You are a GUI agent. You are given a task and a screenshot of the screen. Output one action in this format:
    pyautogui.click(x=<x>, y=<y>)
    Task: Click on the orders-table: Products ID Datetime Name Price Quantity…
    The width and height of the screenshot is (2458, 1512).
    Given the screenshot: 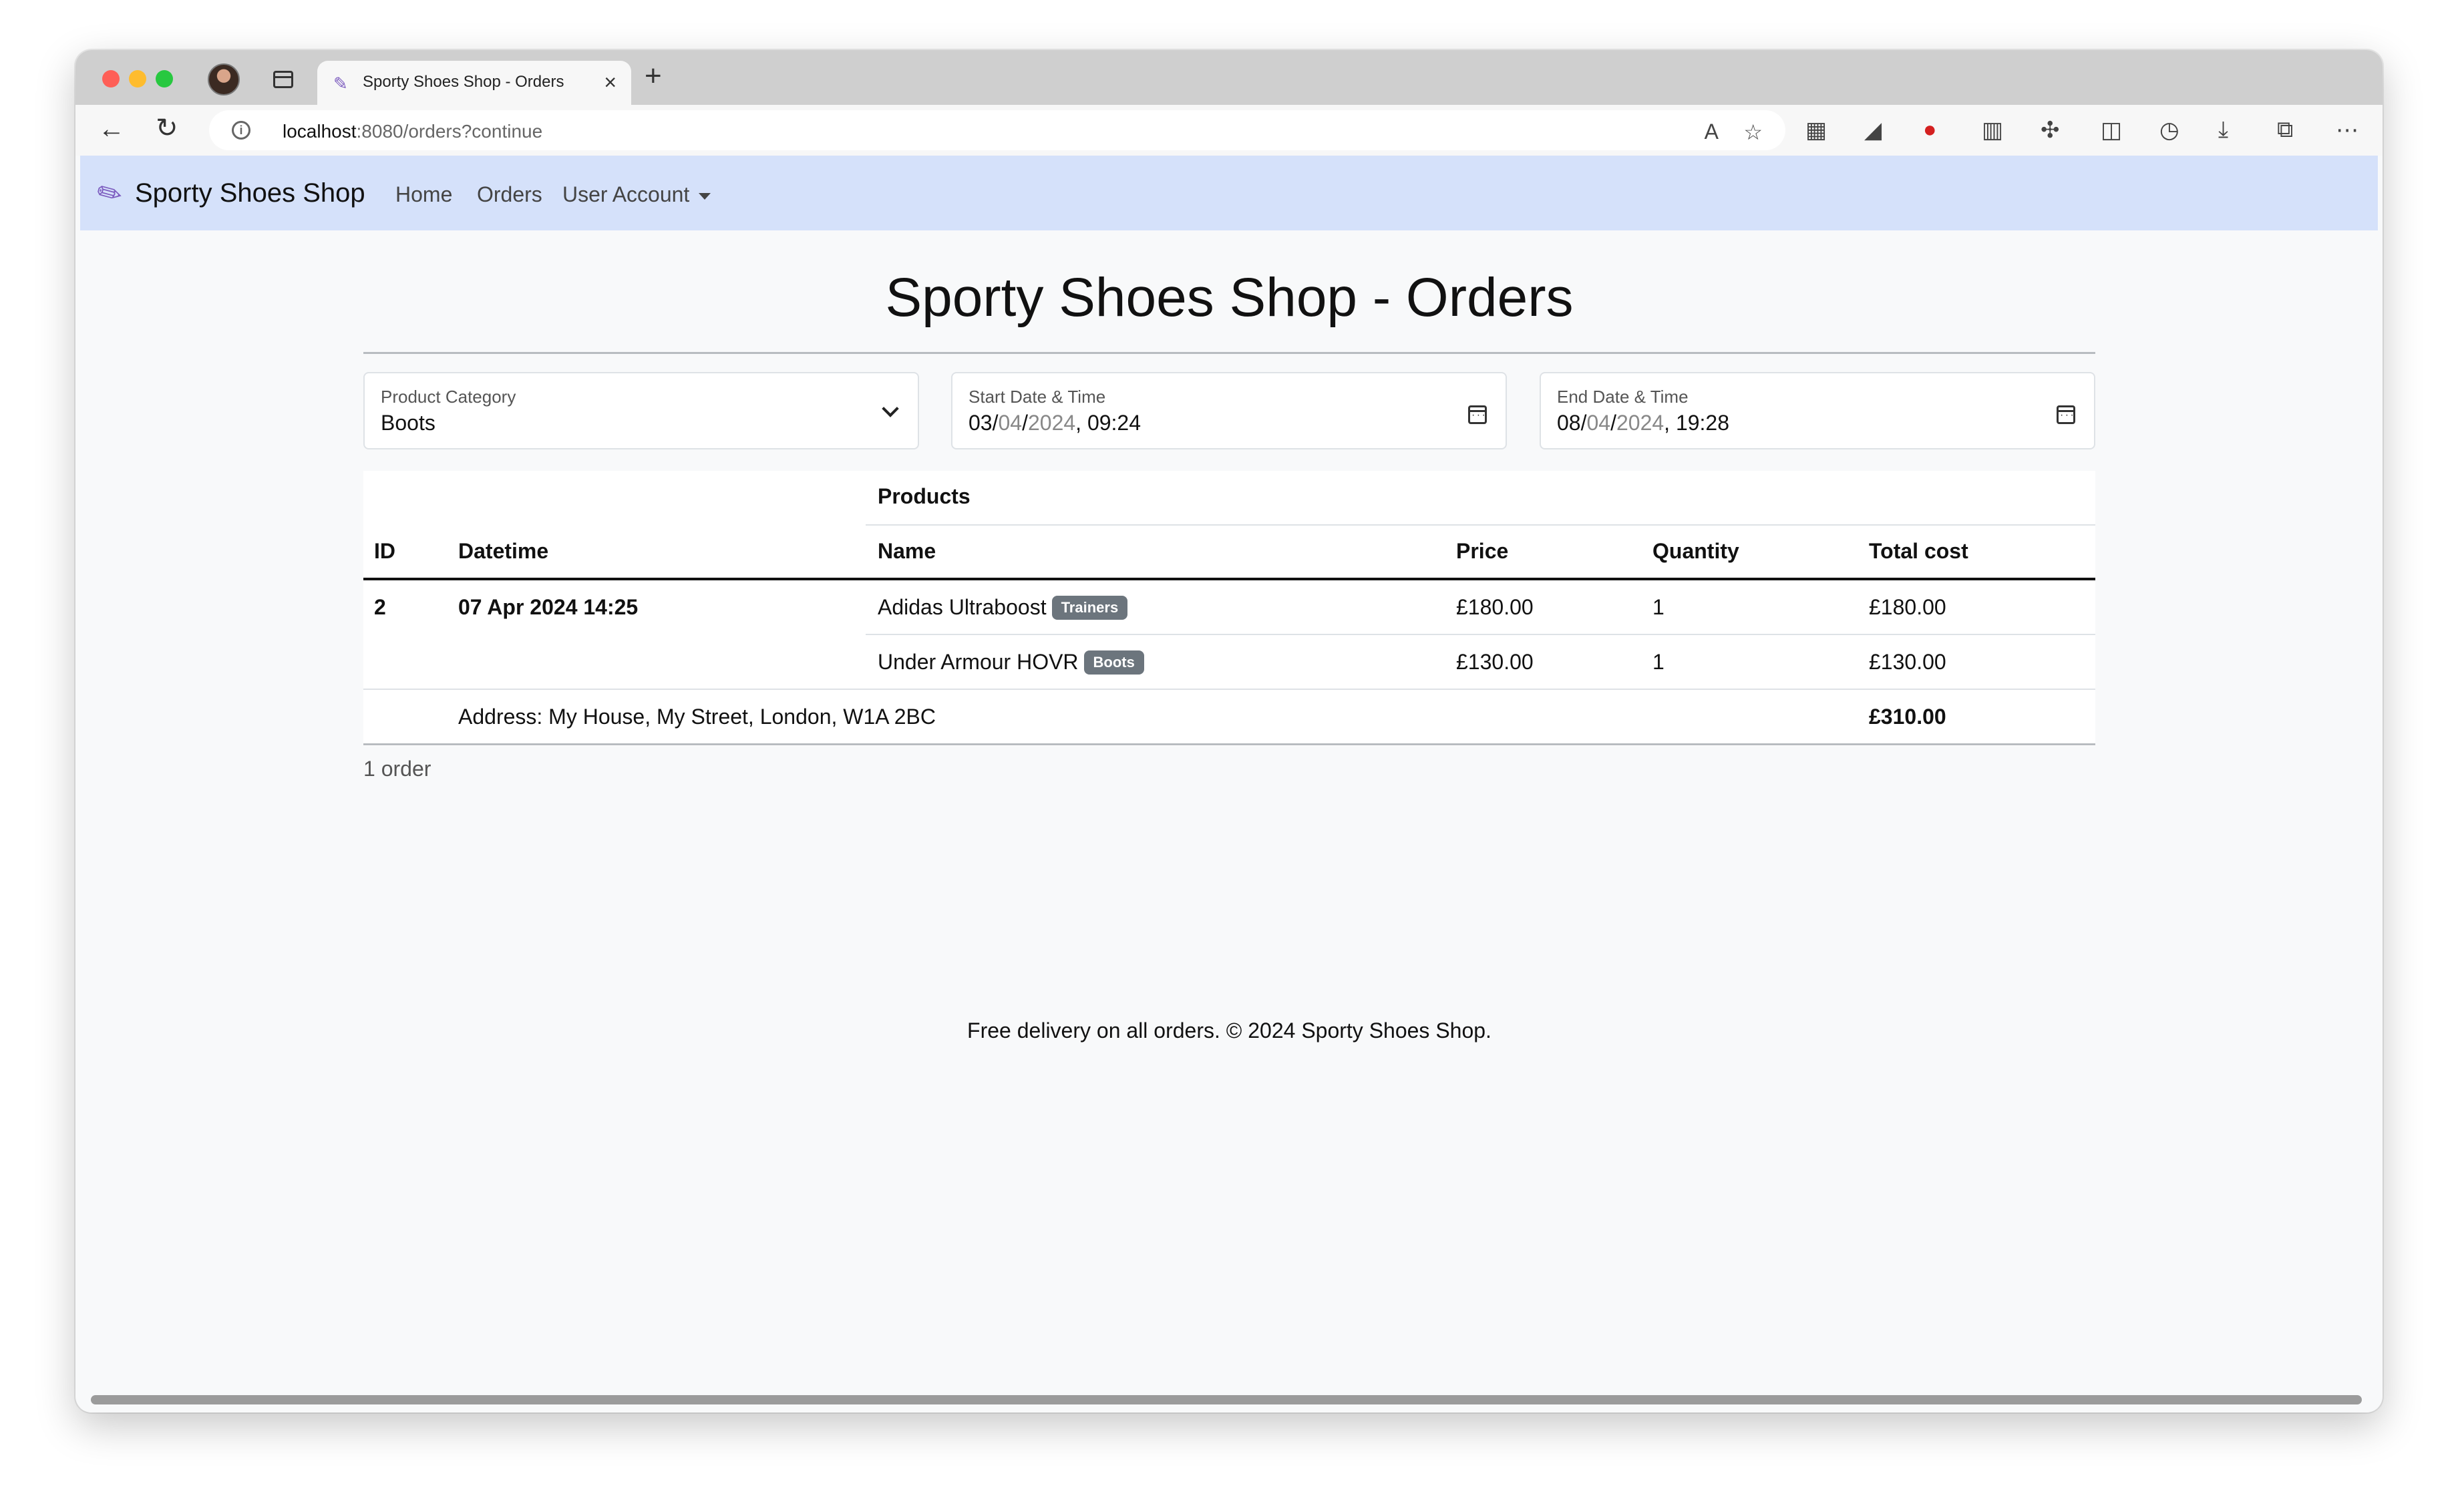 What is the action you would take?
    pyautogui.click(x=1229, y=608)
    